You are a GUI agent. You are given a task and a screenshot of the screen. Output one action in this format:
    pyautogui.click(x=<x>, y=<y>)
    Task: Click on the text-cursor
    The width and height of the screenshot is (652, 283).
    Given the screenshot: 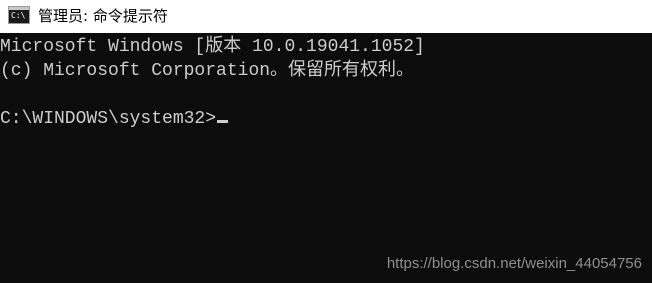 What is the action you would take?
    pyautogui.click(x=223, y=121)
    